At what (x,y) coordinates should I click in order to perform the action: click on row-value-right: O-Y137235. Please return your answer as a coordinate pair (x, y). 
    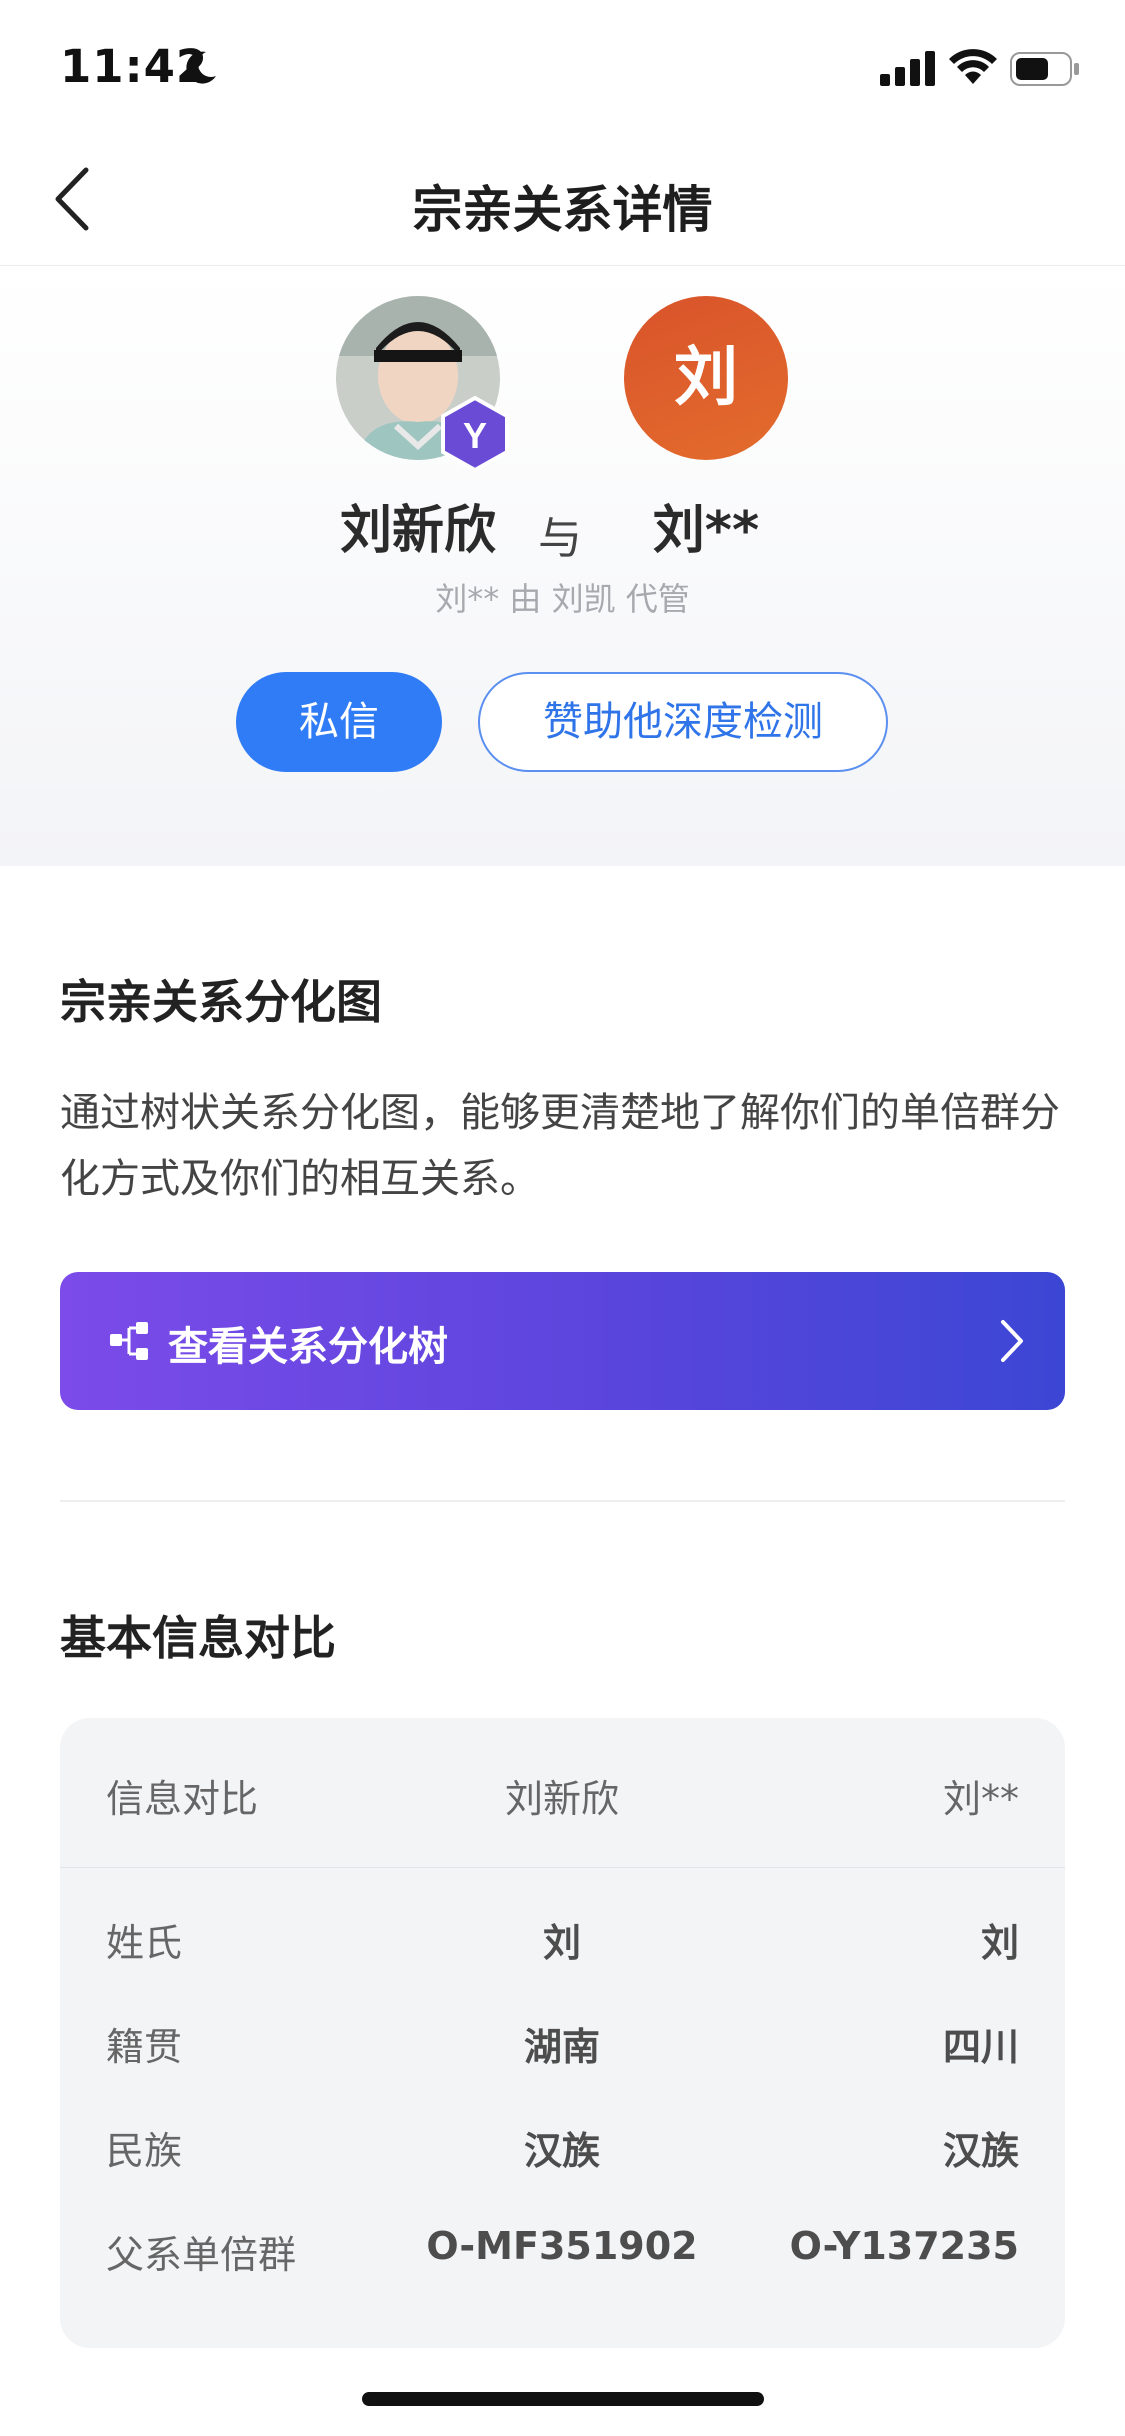
    Looking at the image, I should click on (904, 2246).